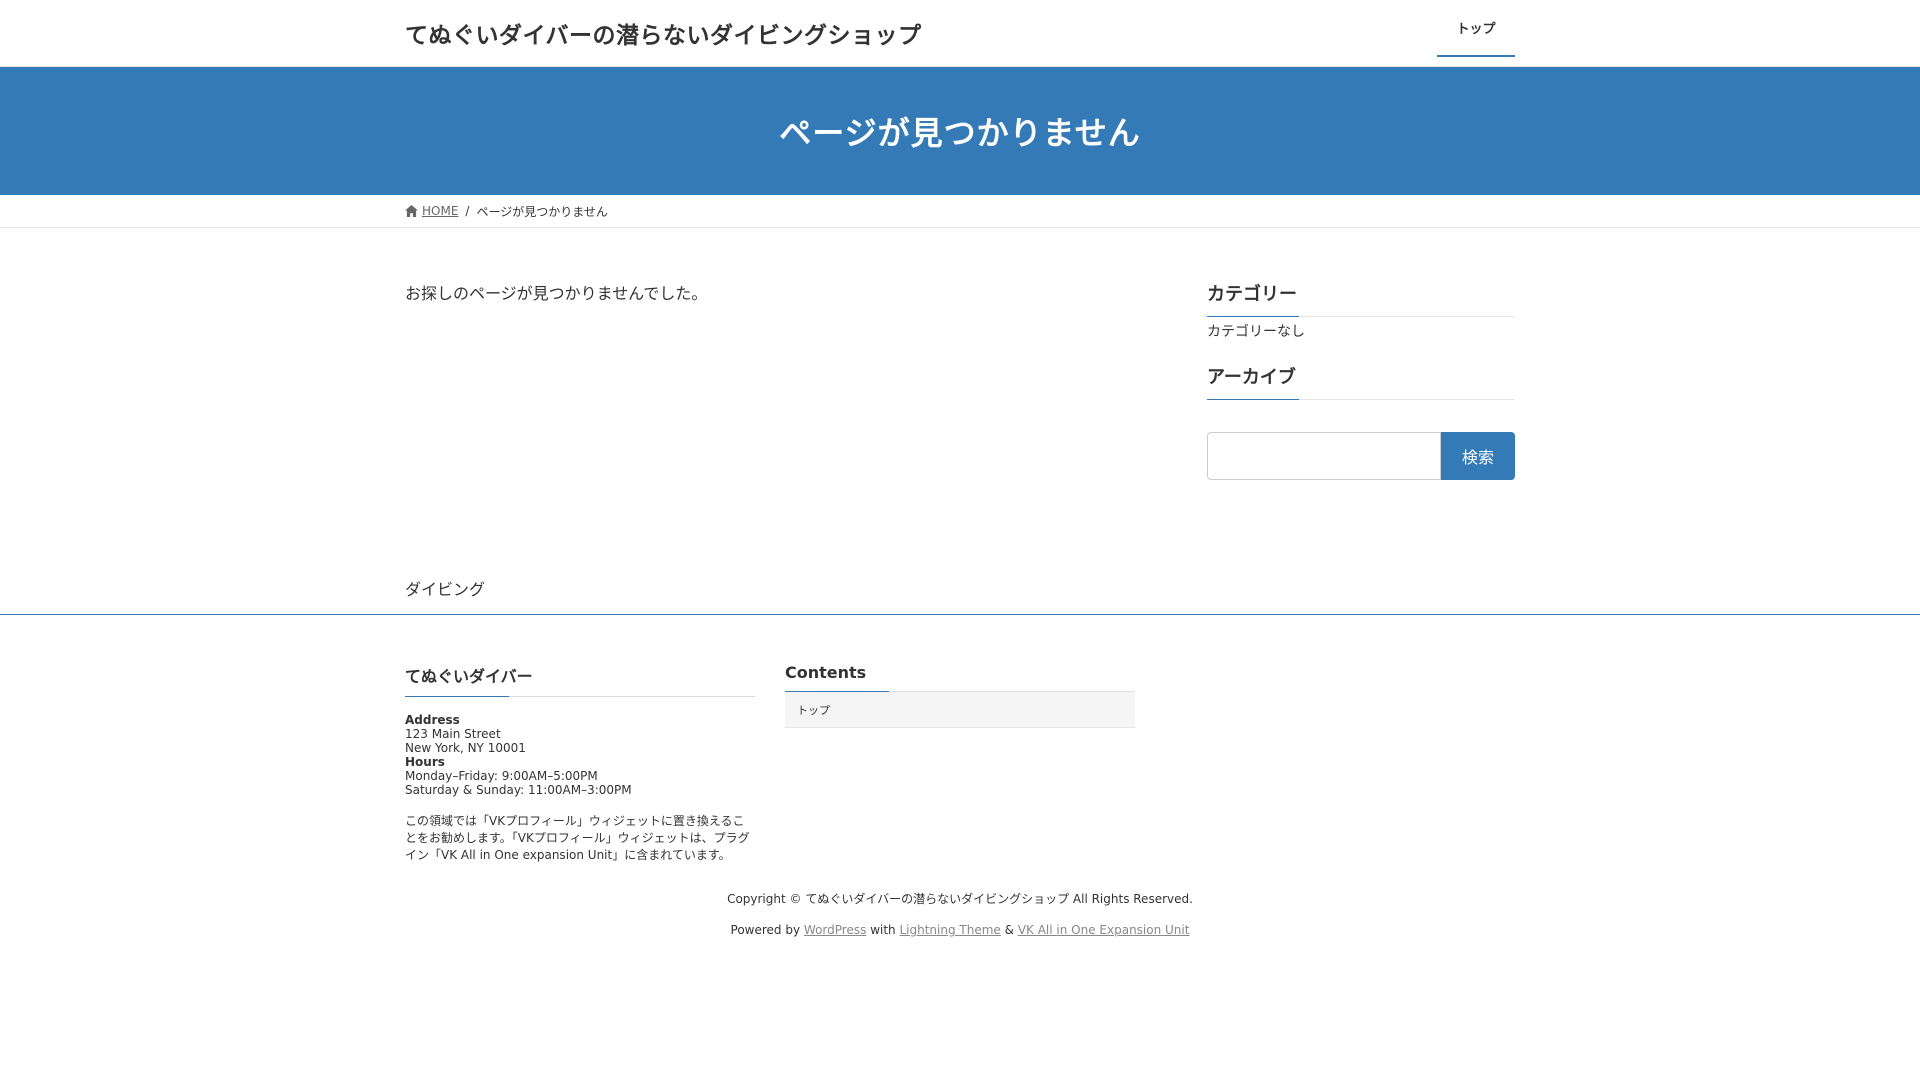 The height and width of the screenshot is (1080, 1920). Describe the element at coordinates (960, 677) in the screenshot. I see `footer-contents-title: Contents` at that location.